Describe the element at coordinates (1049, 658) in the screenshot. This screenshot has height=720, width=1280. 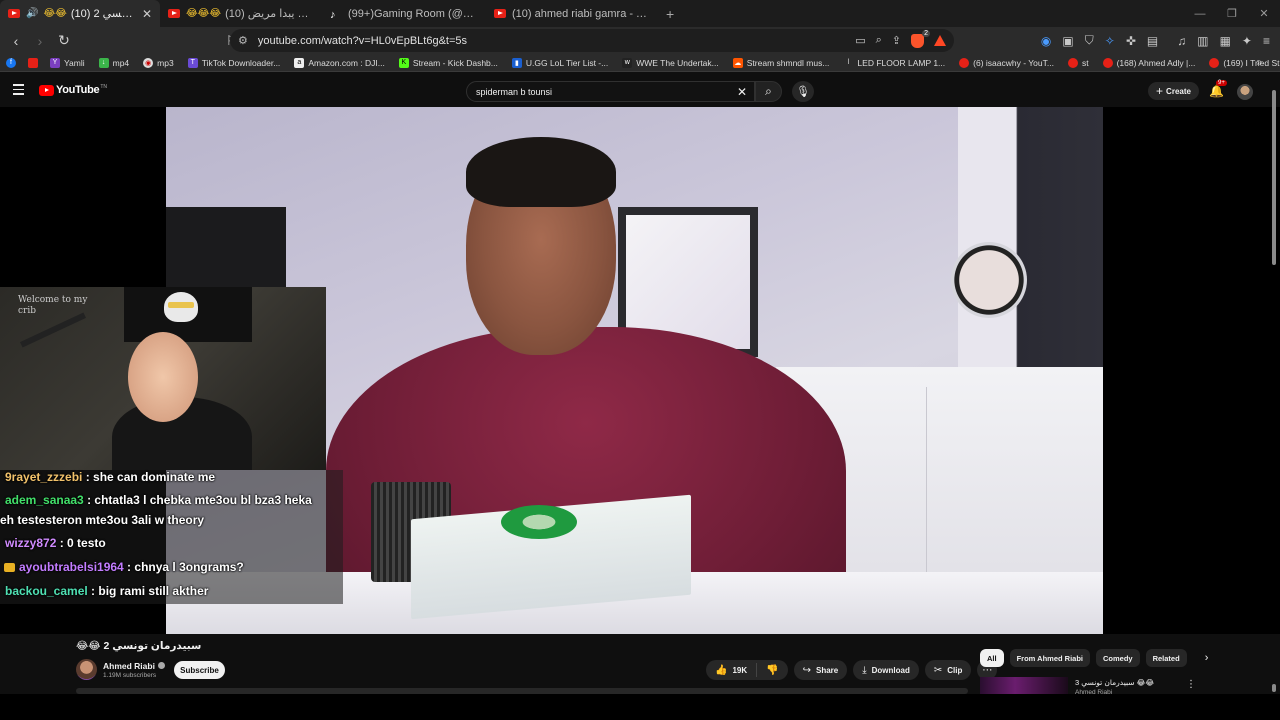
I see `chip-from-channel: From Ahmed Riabi` at that location.